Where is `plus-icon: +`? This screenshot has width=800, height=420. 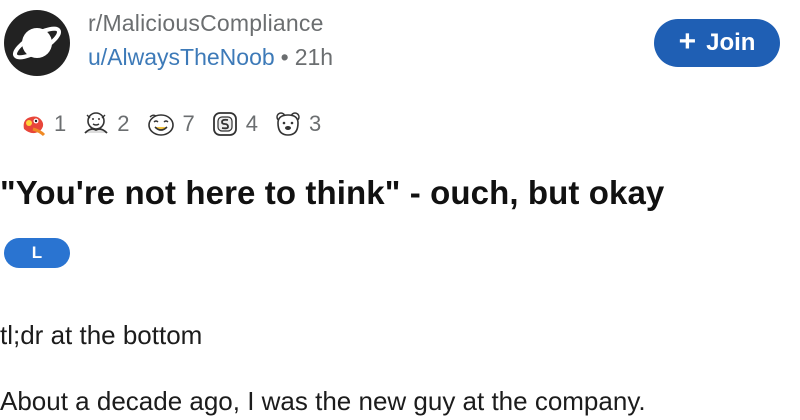
plus-icon: + is located at coordinates (687, 41).